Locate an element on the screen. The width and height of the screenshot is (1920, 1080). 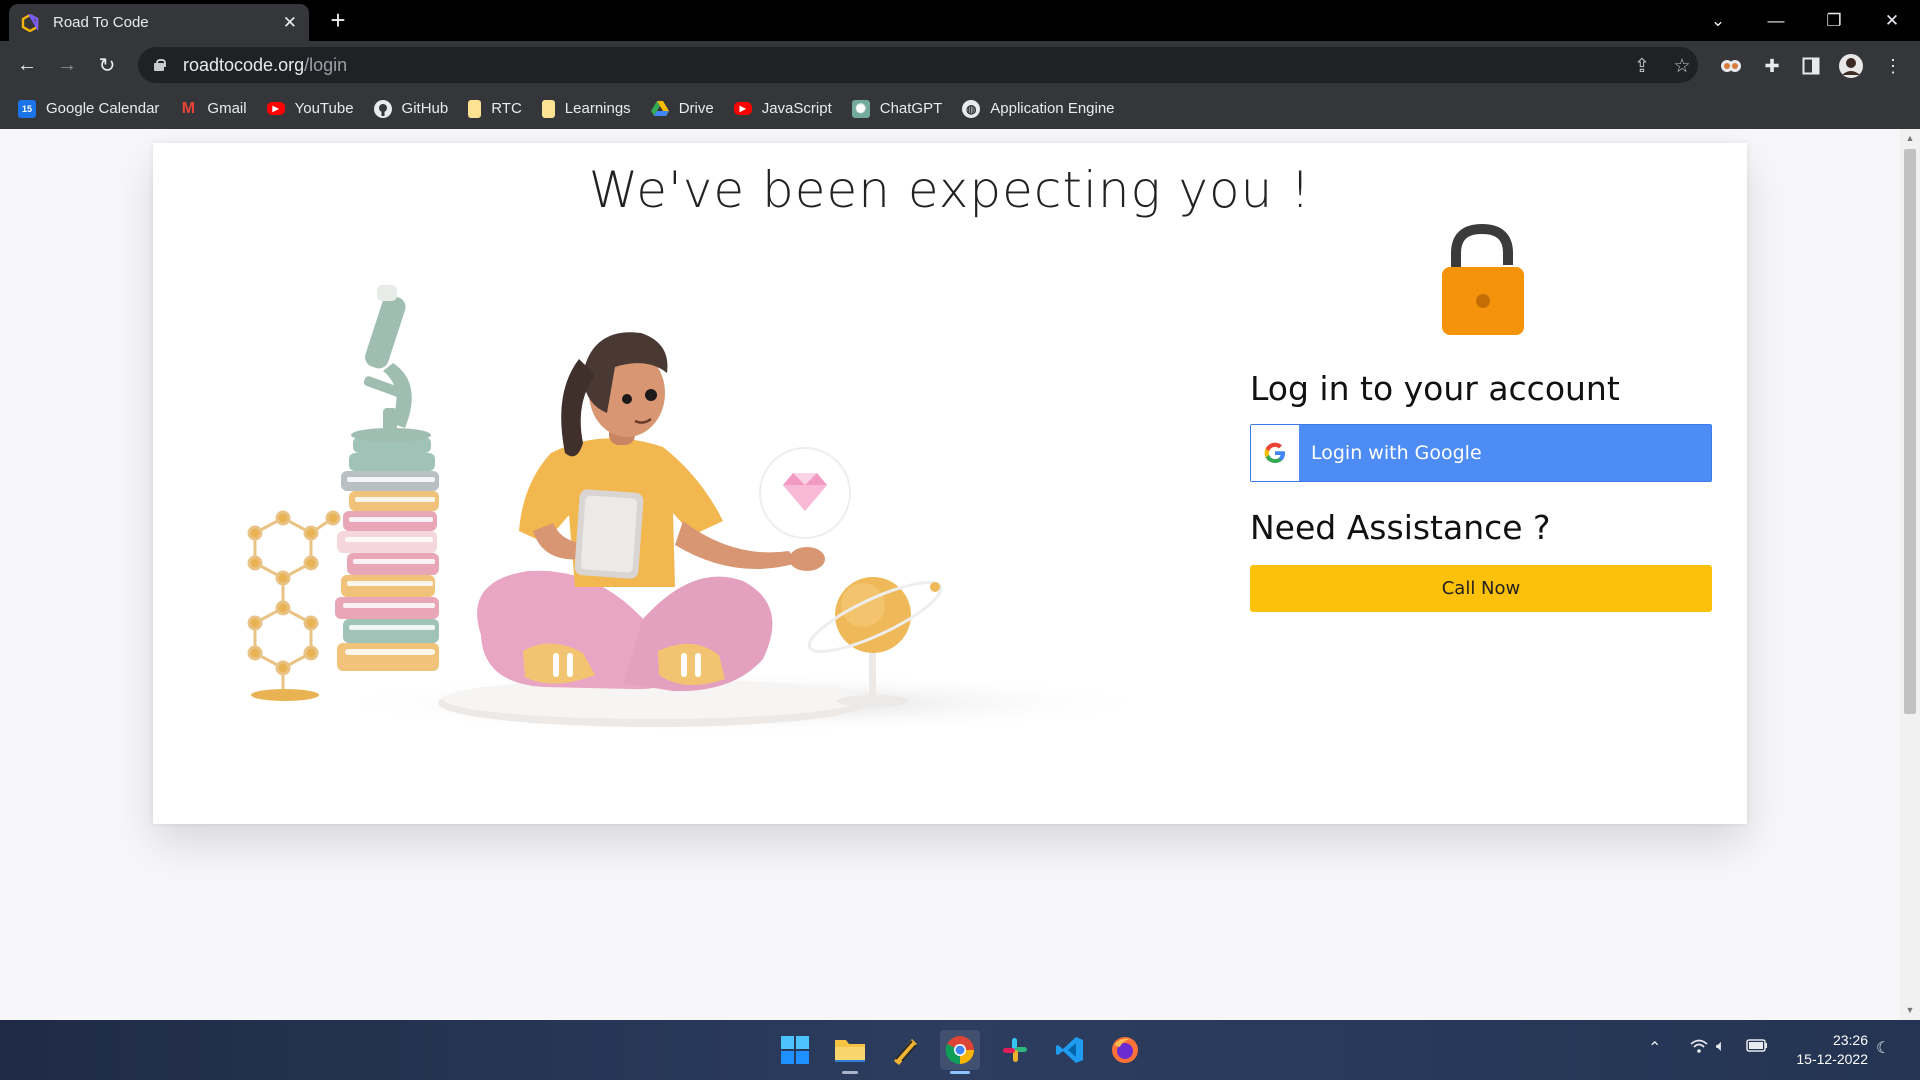
new-tab-button: + is located at coordinates (338, 20).